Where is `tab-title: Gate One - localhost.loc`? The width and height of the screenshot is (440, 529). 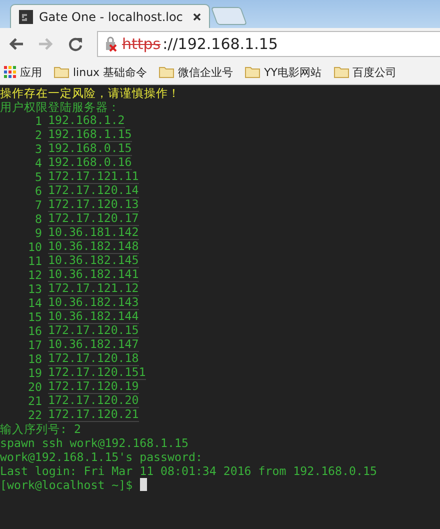 tab-title: Gate One - localhost.loc is located at coordinates (111, 17).